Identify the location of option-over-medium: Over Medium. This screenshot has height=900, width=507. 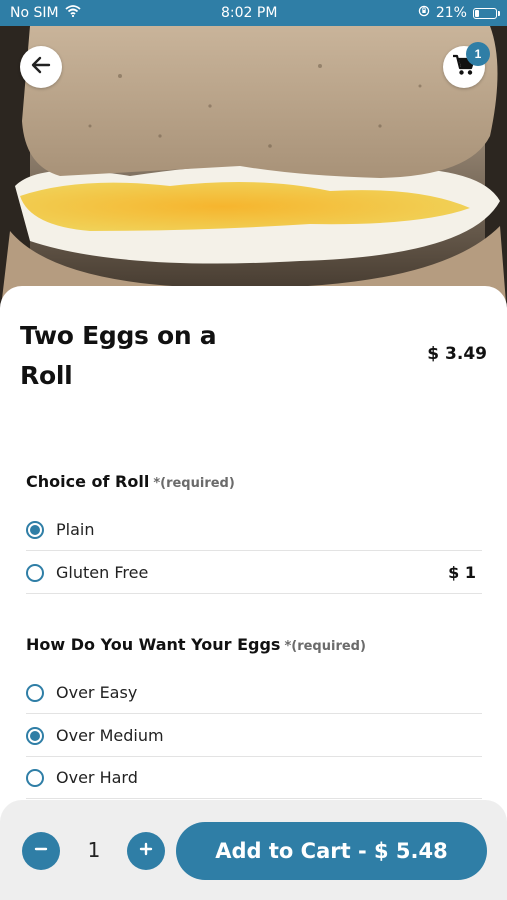
(254, 736).